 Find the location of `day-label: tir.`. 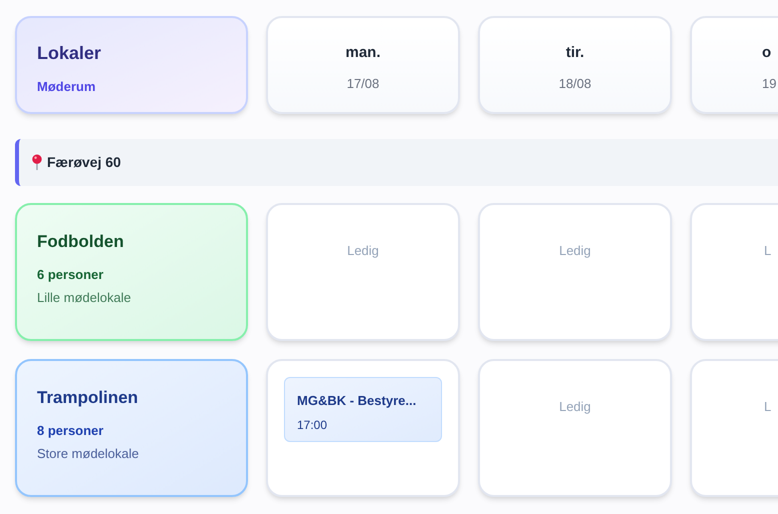

day-label: tir. is located at coordinates (575, 53).